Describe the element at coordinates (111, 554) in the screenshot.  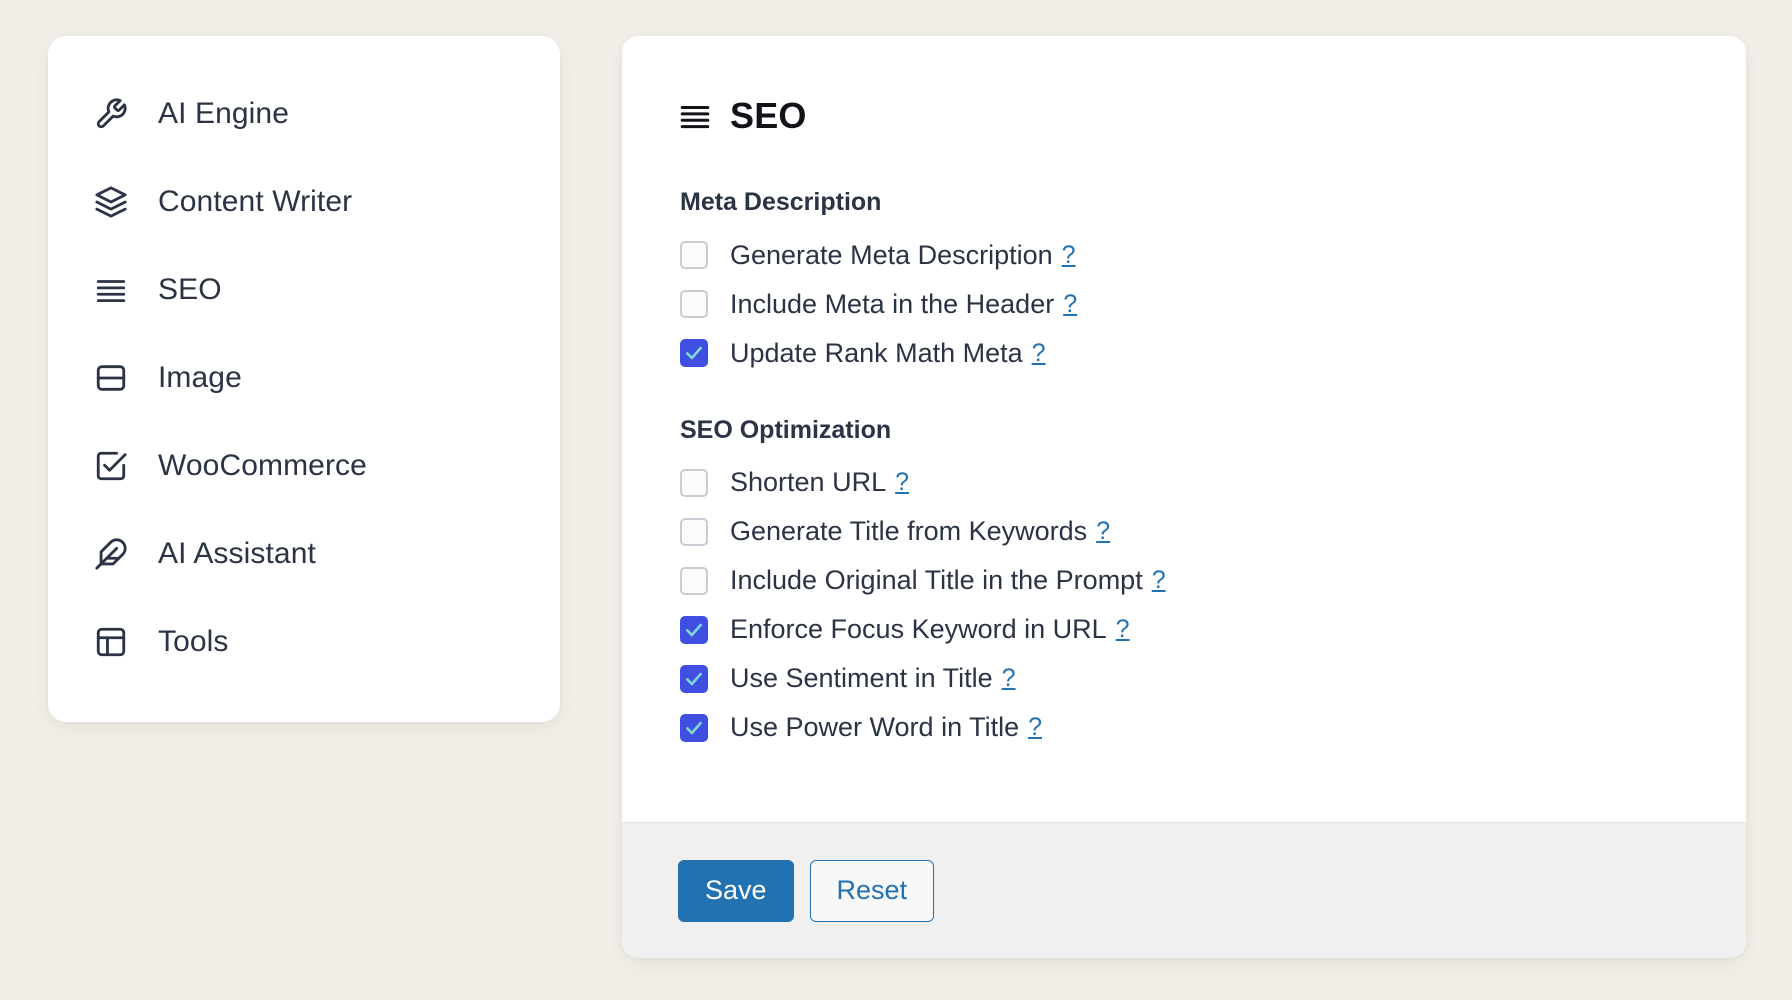
I see `feather-icon` at that location.